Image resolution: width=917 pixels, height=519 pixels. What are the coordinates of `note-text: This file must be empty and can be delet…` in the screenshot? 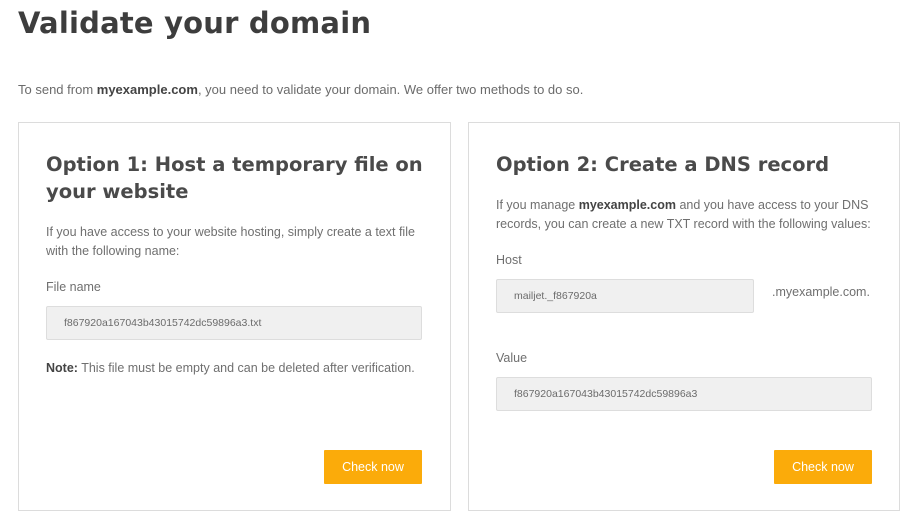 It's located at (246, 368).